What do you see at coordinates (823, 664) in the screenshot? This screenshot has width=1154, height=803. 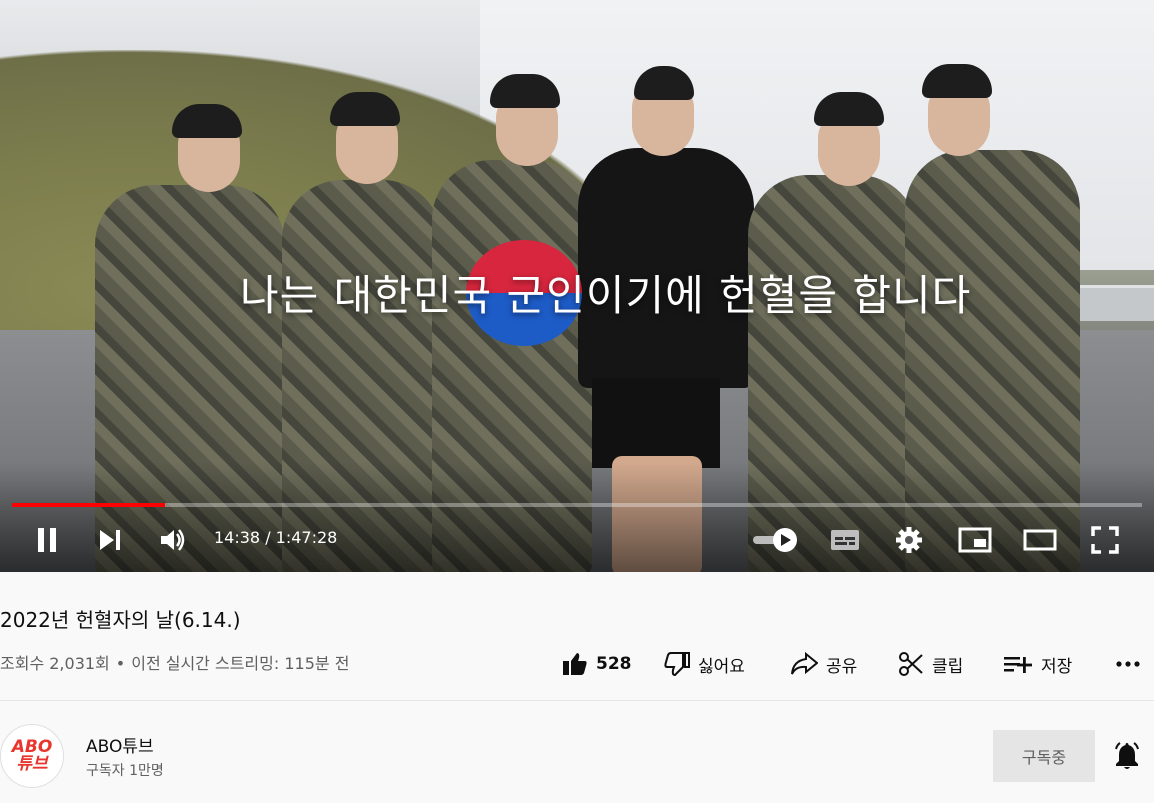 I see `share-button: 공유` at bounding box center [823, 664].